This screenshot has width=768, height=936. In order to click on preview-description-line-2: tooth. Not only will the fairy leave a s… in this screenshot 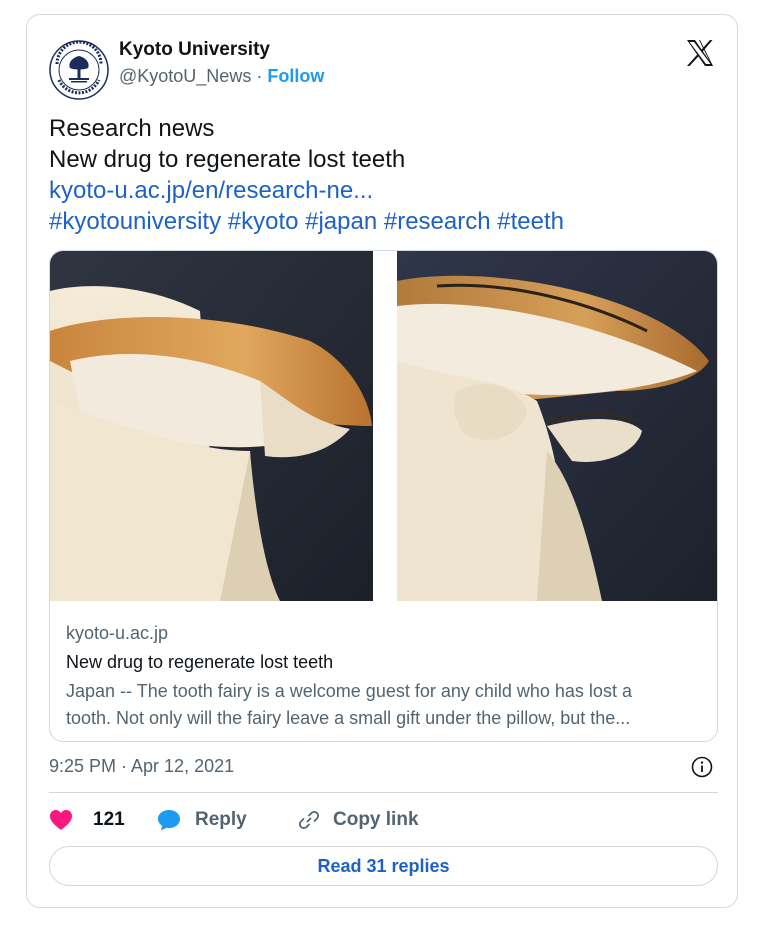, I will do `click(348, 718)`.